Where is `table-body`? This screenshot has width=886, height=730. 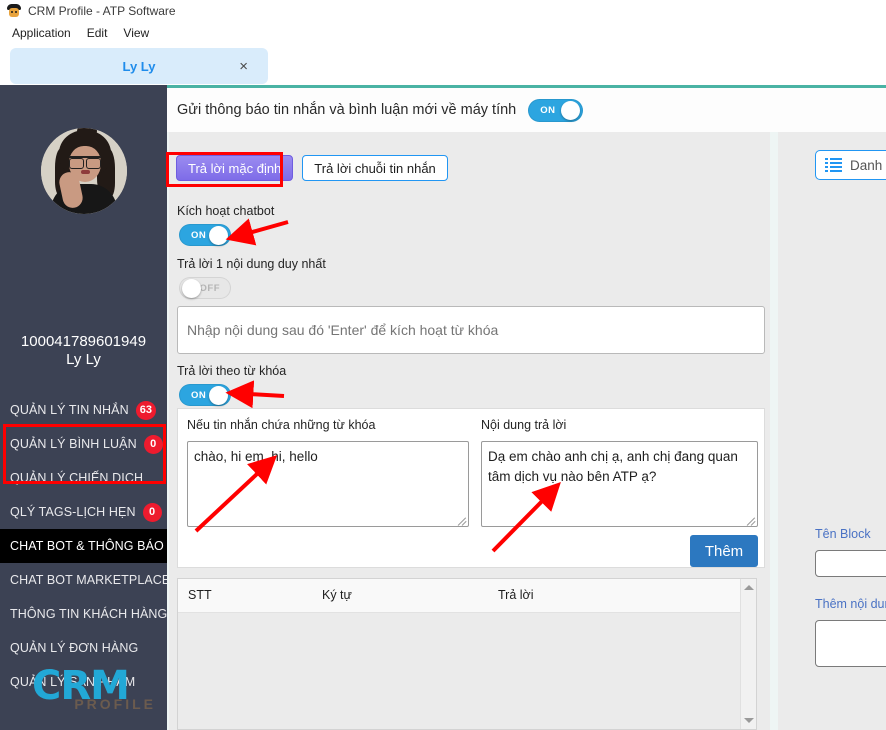
table-body is located at coordinates (467, 671).